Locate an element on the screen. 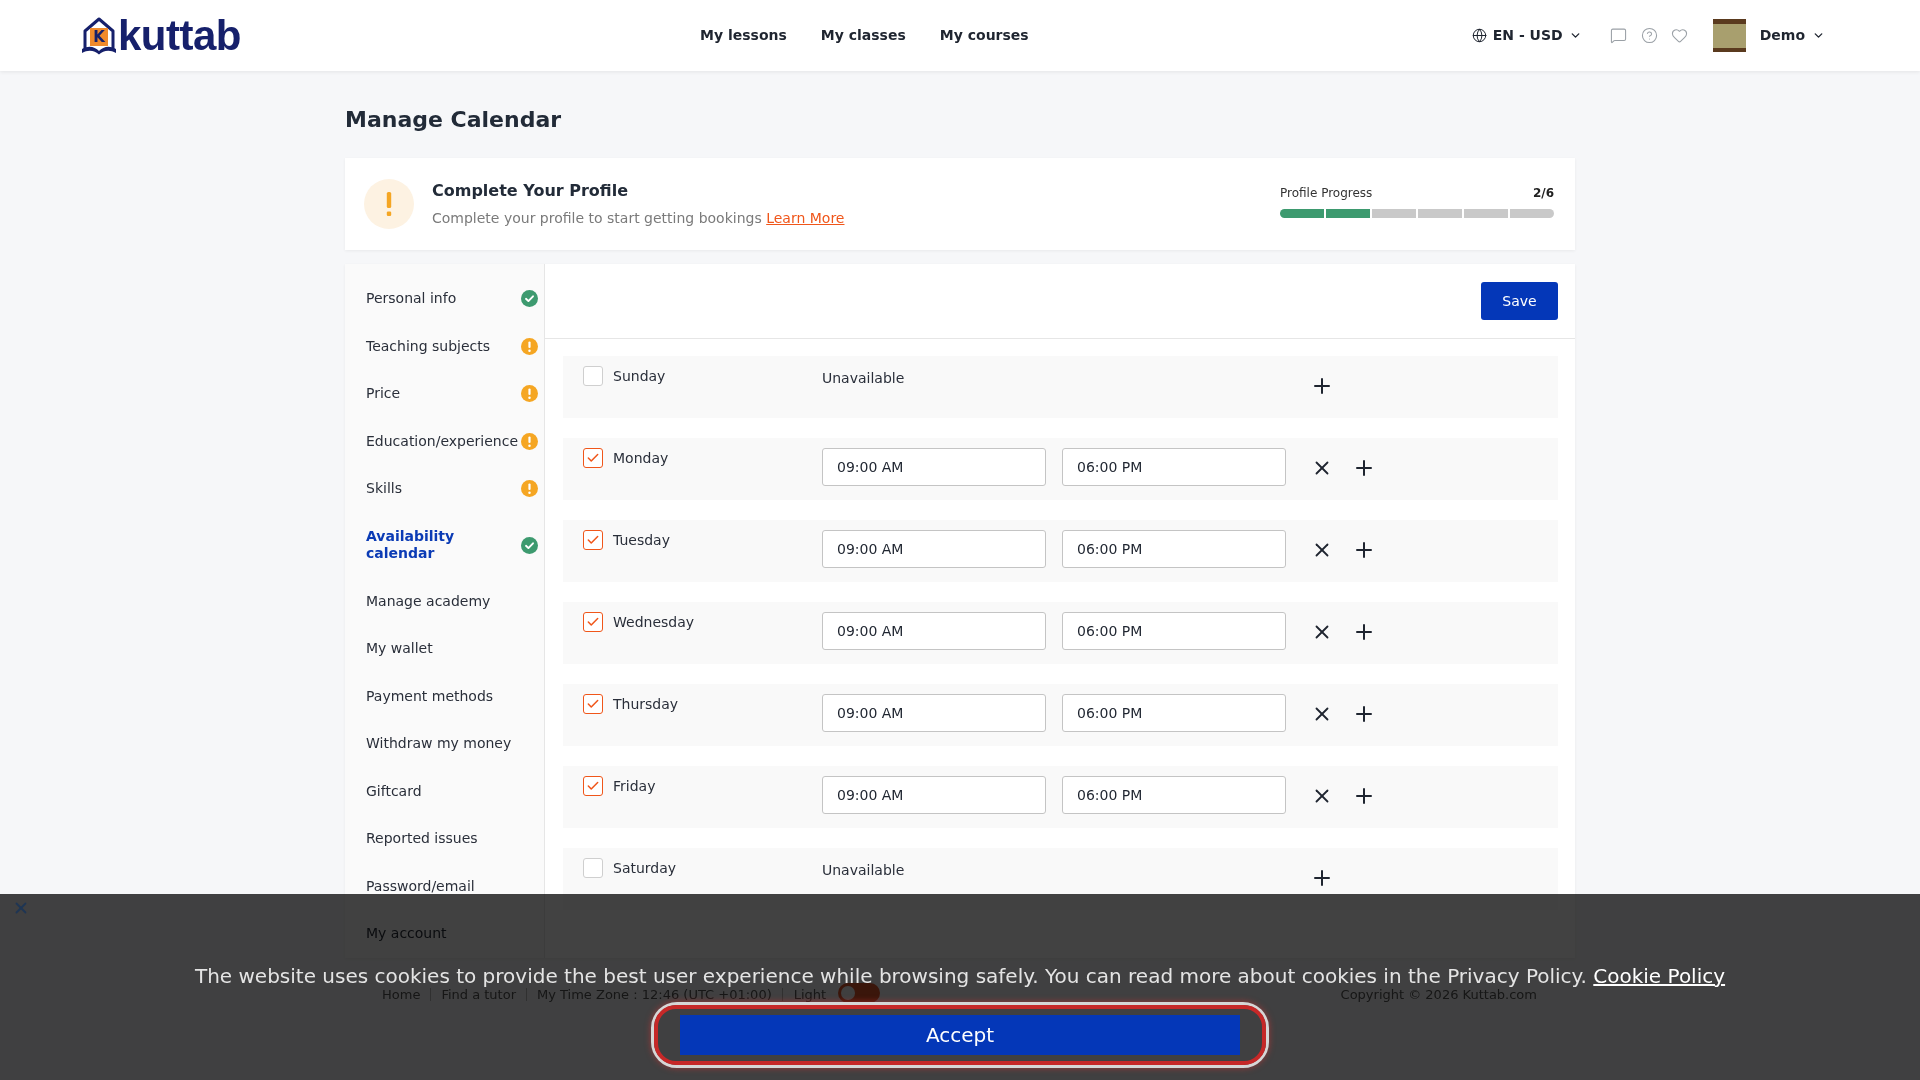 This screenshot has width=1920, height=1080. day-label: Friday is located at coordinates (634, 786).